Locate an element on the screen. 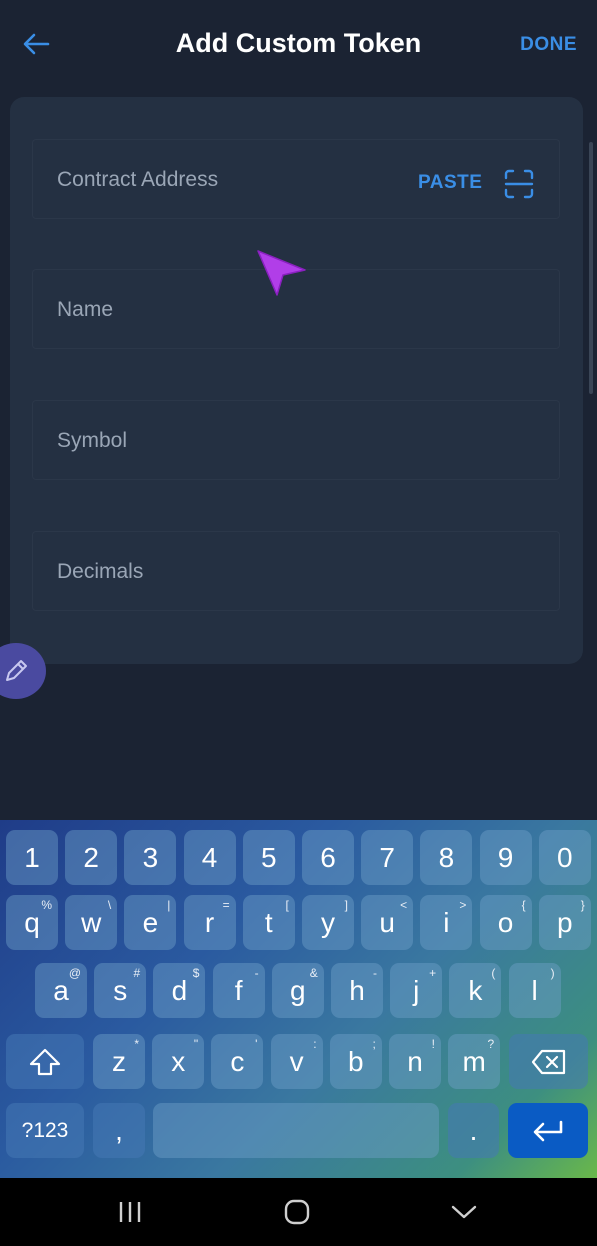  key-1: 1 is located at coordinates (32, 857).